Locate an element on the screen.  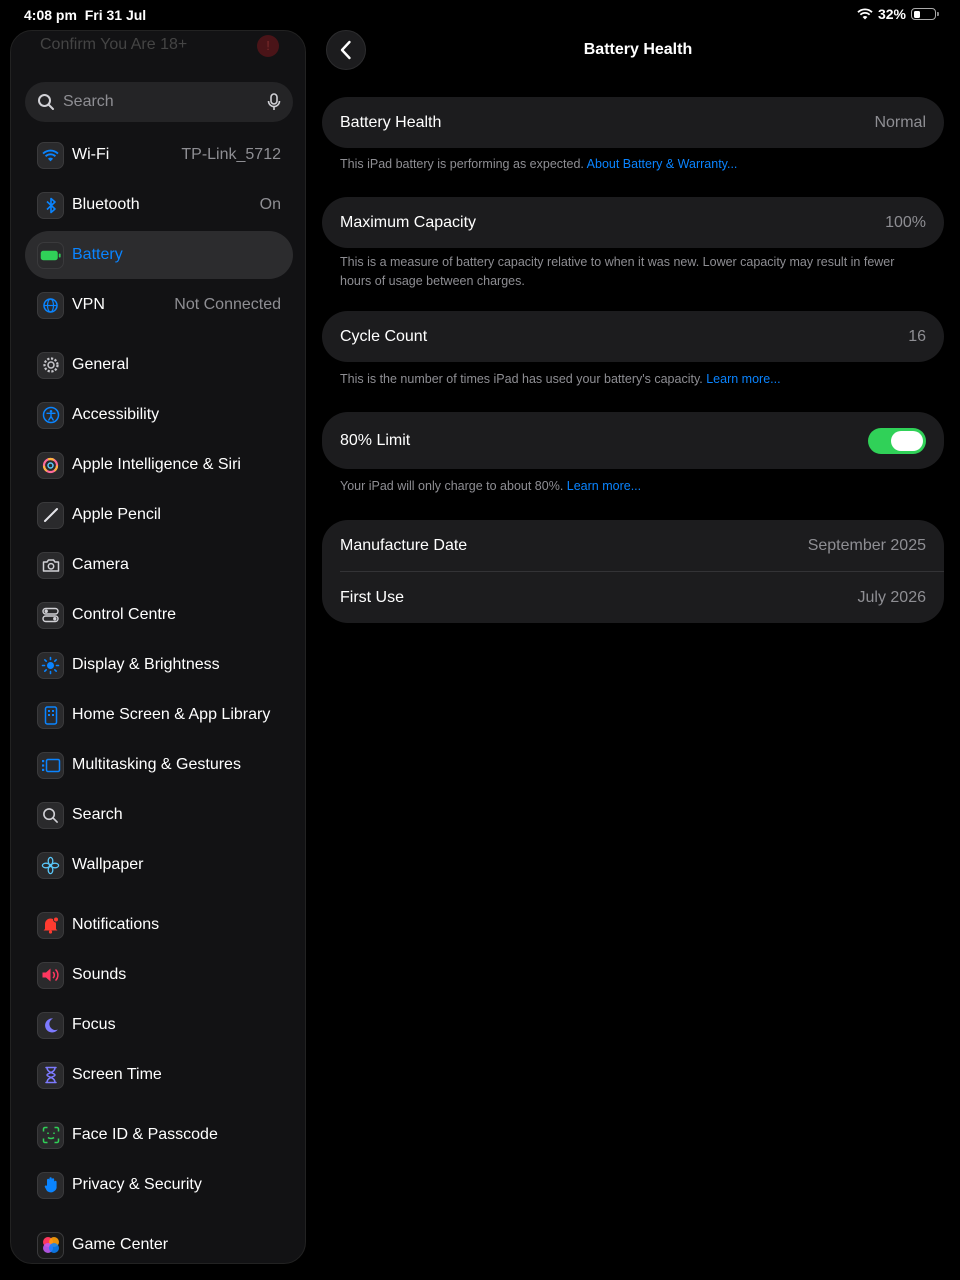
sidebar-item-sounds: Sounds is located at coordinates (159, 975).